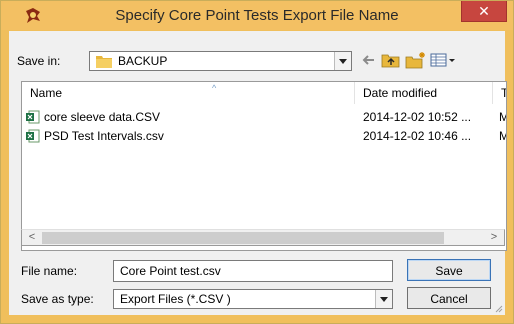 Image resolution: width=514 pixels, height=324 pixels. What do you see at coordinates (498, 308) in the screenshot?
I see `resize-grip-icon` at bounding box center [498, 308].